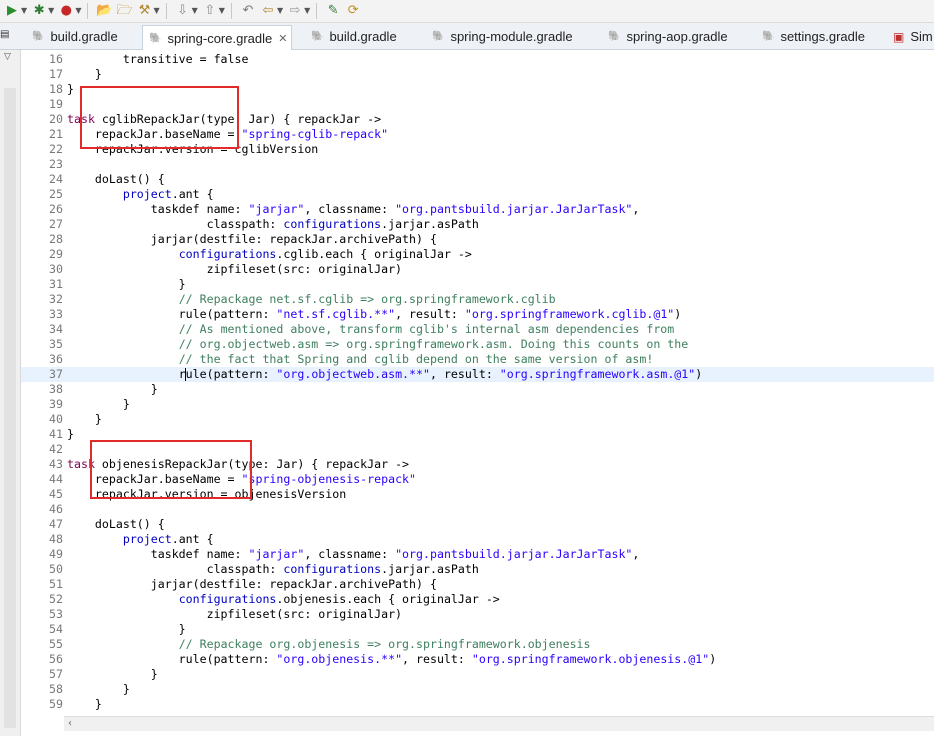 The image size is (934, 736). What do you see at coordinates (350, 554) in the screenshot?
I see `code-token: , classname:` at bounding box center [350, 554].